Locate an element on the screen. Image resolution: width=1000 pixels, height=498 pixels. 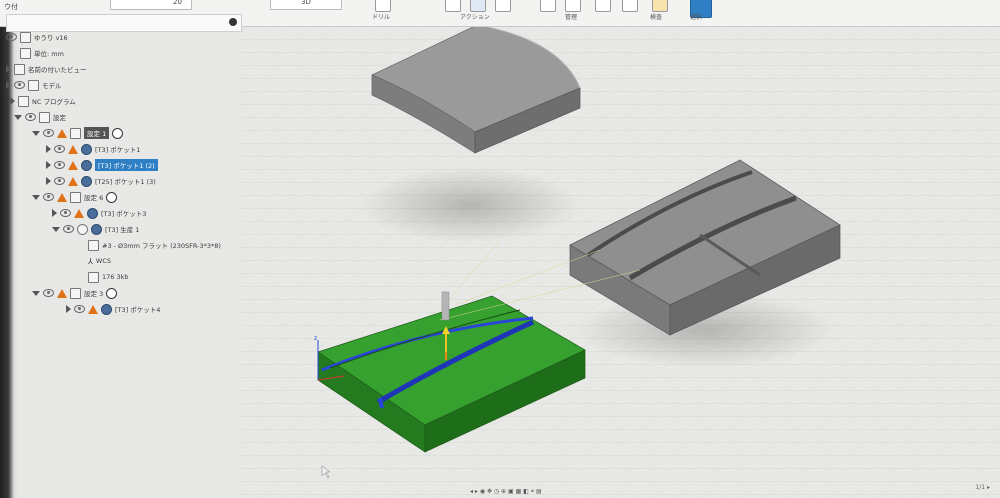
navigation-bar: ◂ ▸ ◉ ✥ ◷ ⊕ ▣ ▦ ◧ ⌖ ▤ is located at coordinates (585, 493).